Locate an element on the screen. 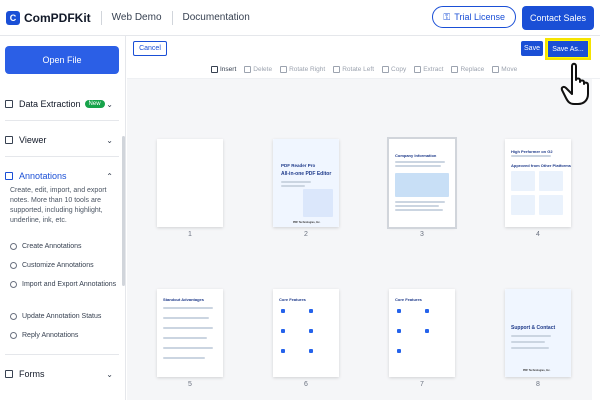 Image resolution: width=600 pixels, height=400 pixels. page-thumbnail-8: Support & Contact PDF Technologies, Inc. is located at coordinates (538, 333).